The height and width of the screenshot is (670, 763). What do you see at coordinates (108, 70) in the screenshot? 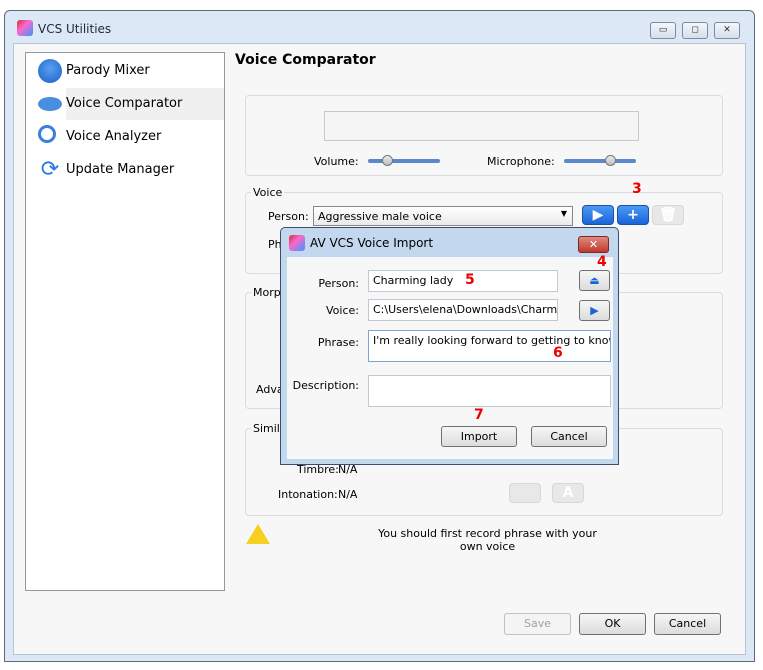
I see `sidebar-item-label: Parody Mixer` at bounding box center [108, 70].